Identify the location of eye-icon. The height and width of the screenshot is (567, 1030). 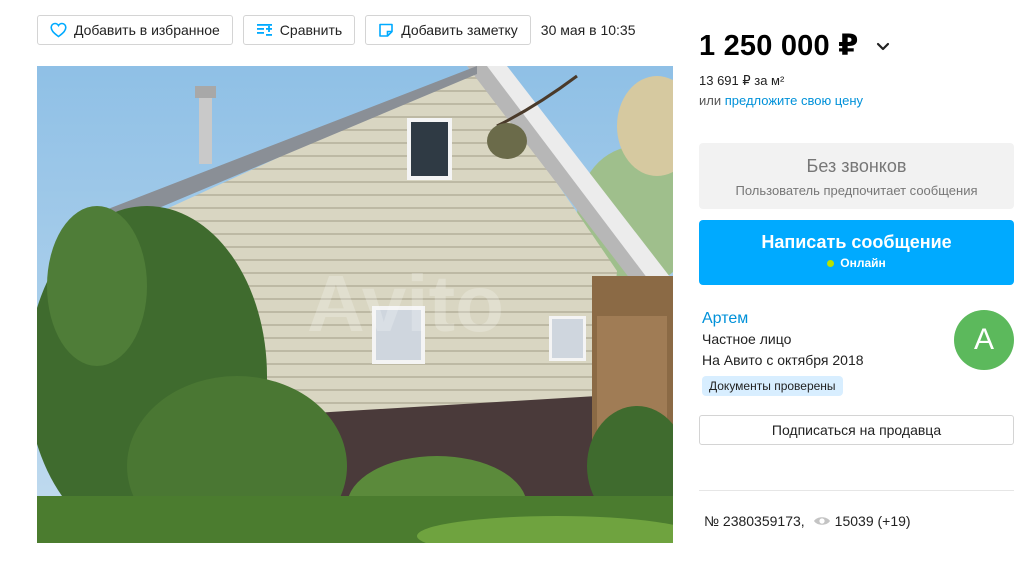
(821, 521).